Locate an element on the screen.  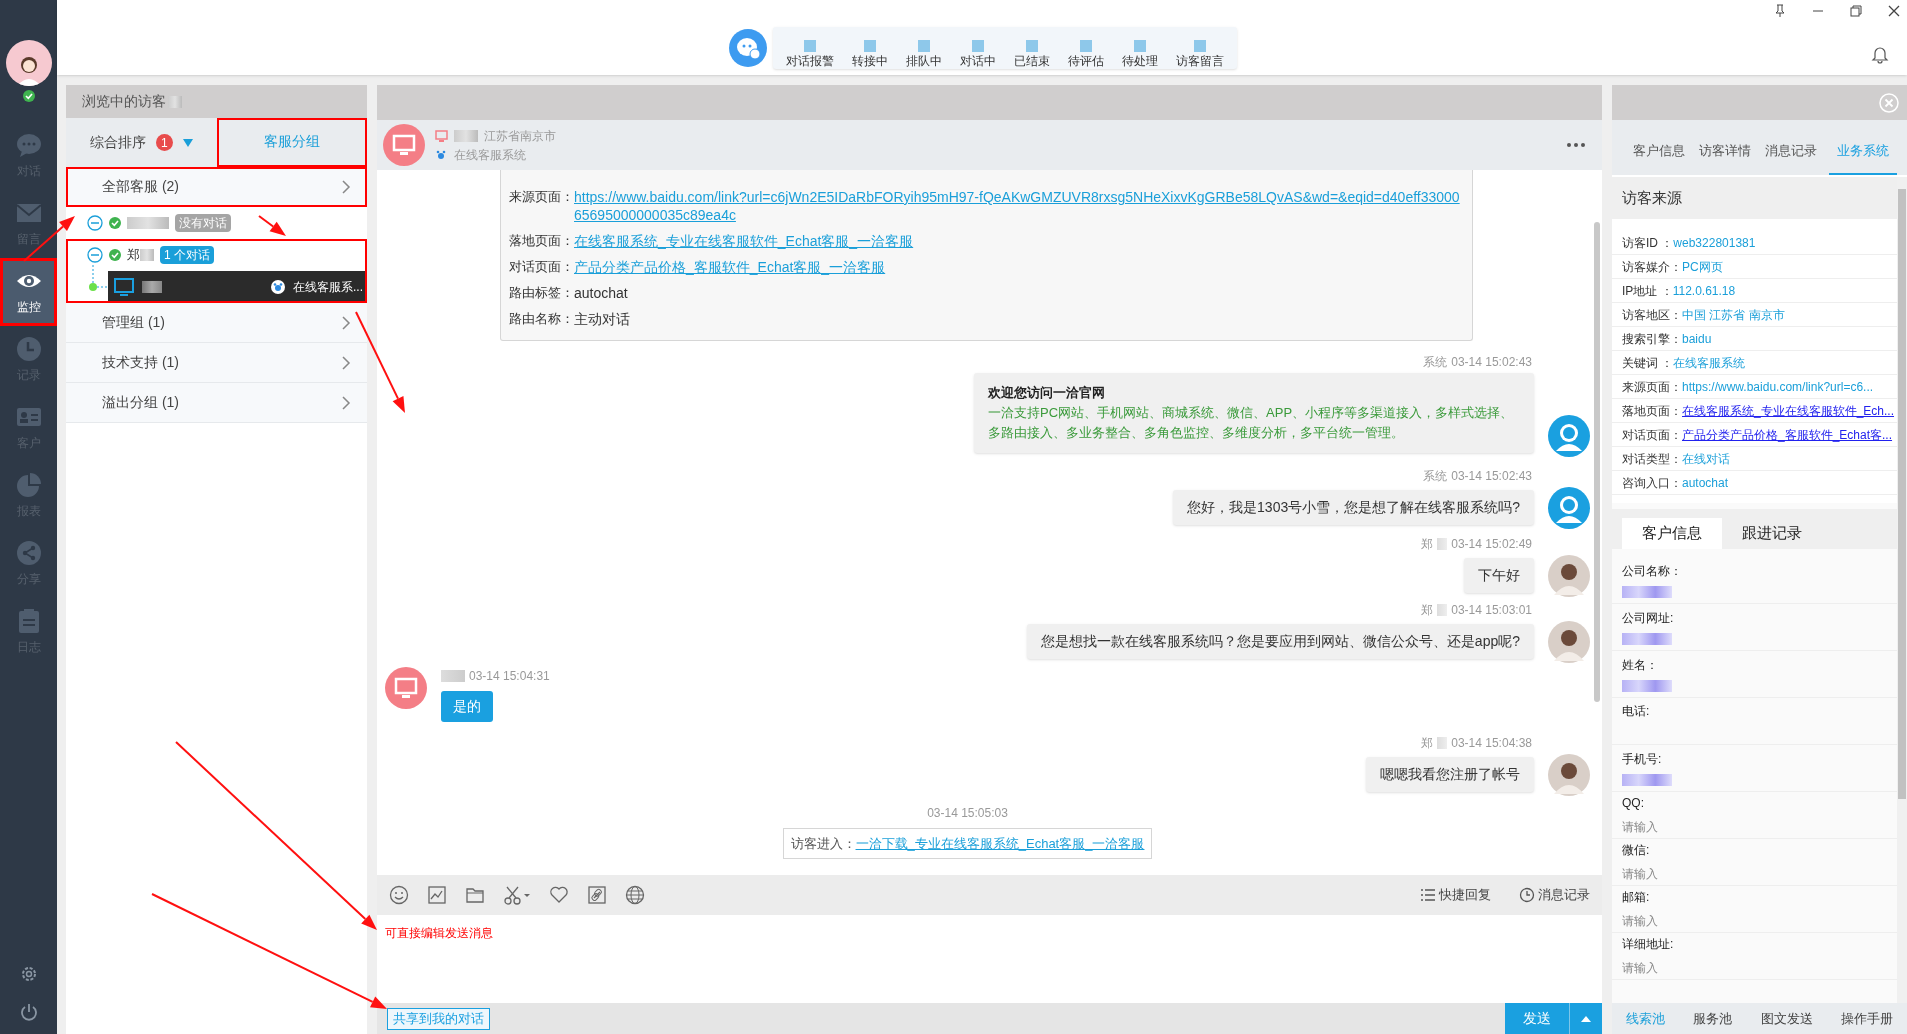
panel-tab: 客户信息 is located at coordinates (1659, 158).